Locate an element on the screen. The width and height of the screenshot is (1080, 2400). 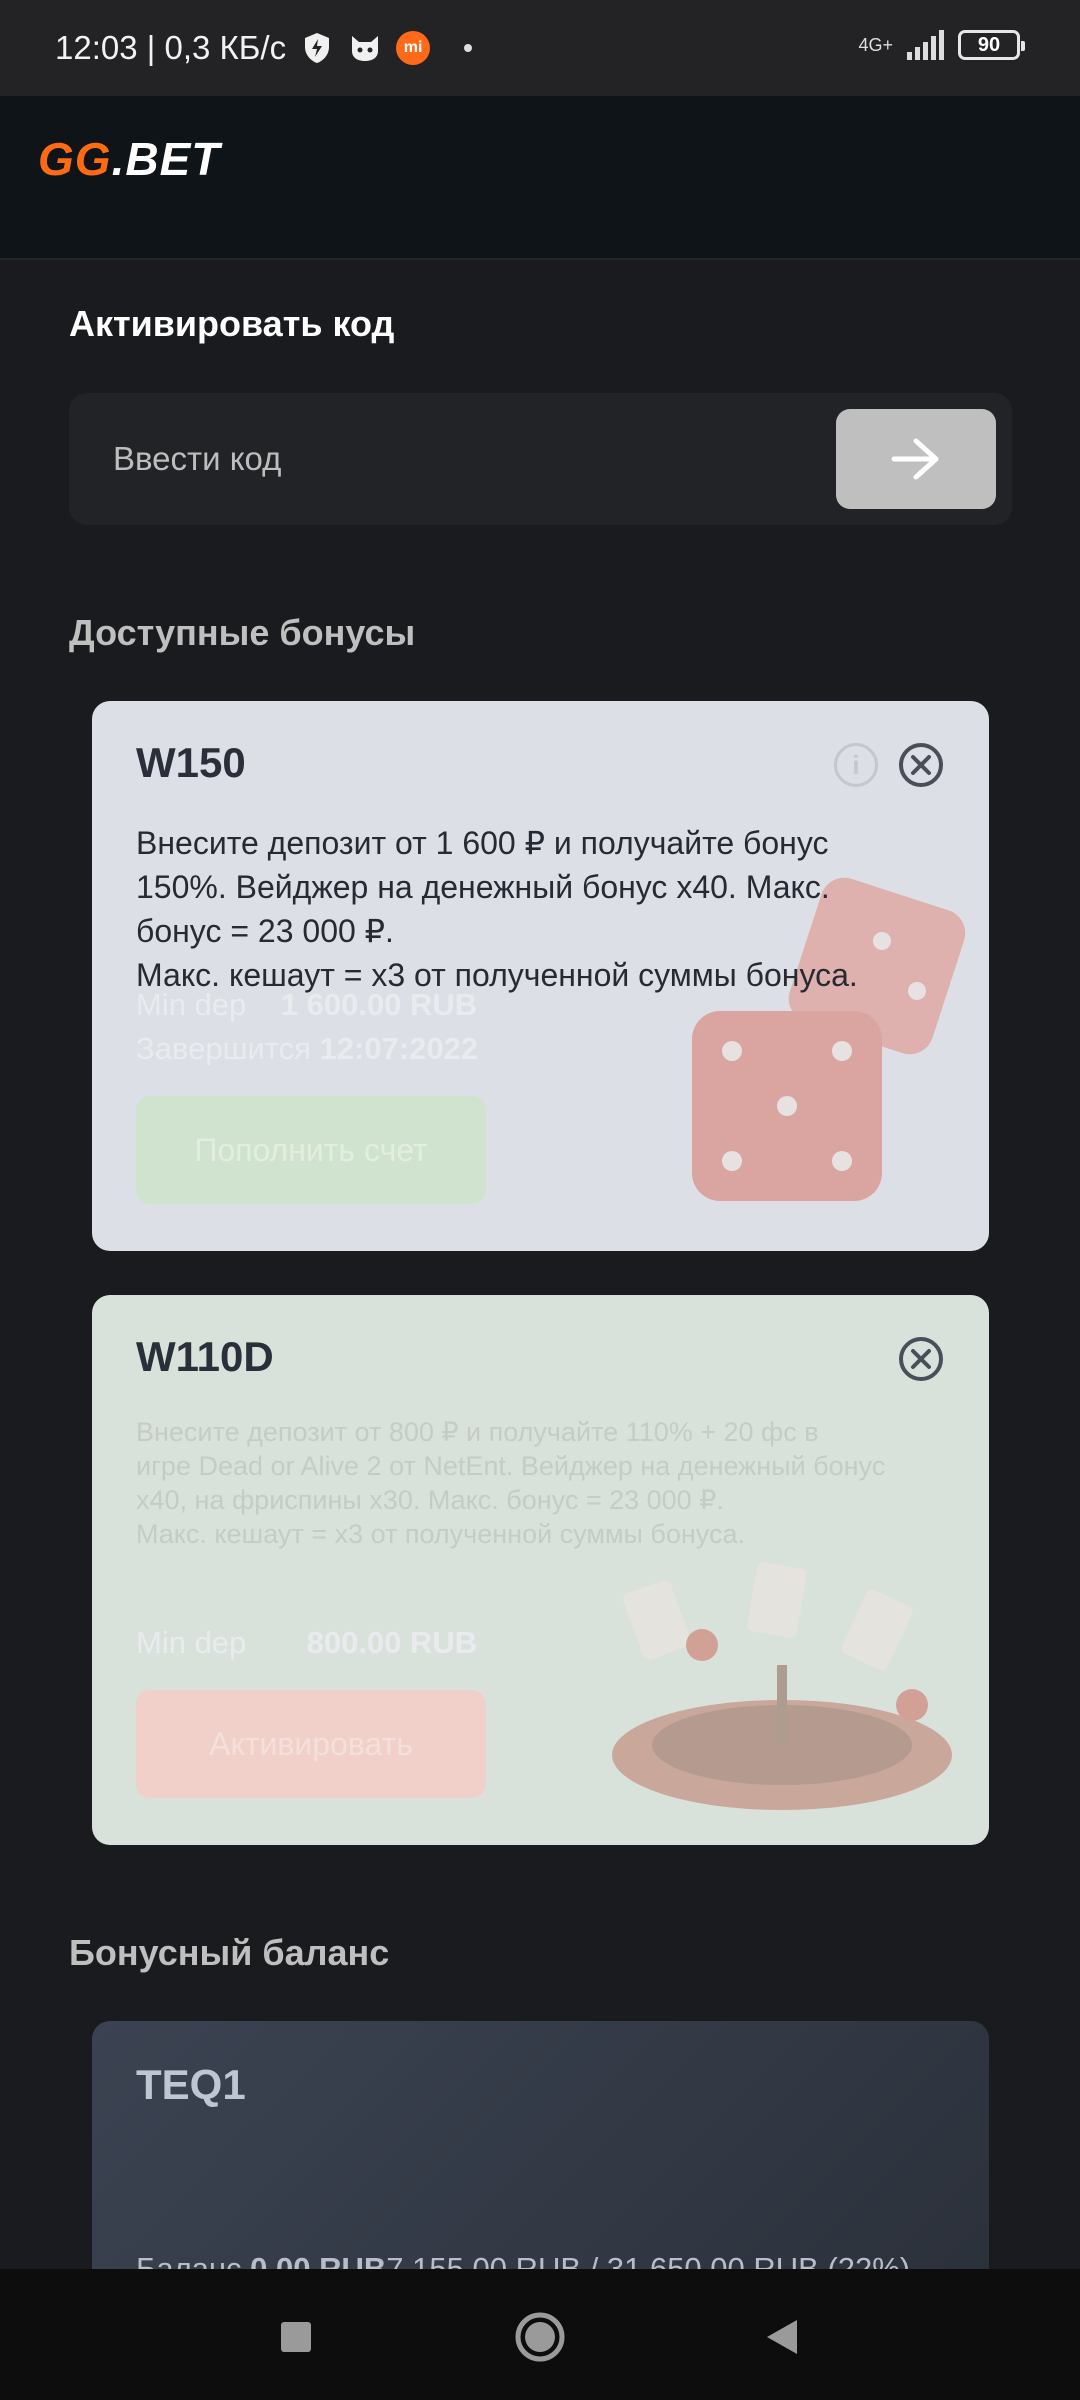
circle-icon is located at coordinates (540, 2337).